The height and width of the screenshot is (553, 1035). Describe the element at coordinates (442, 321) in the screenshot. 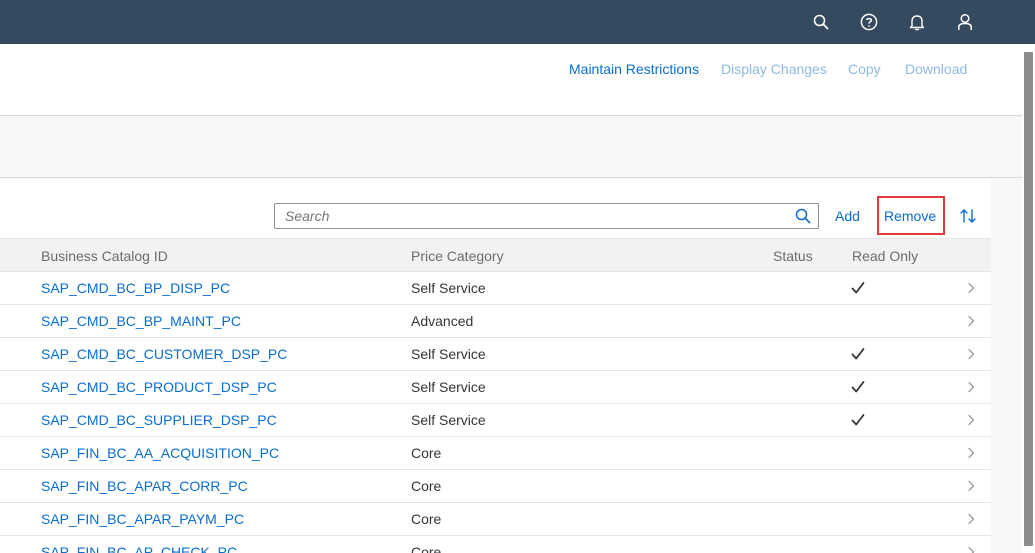

I see `price-category-cell: Advanced` at that location.